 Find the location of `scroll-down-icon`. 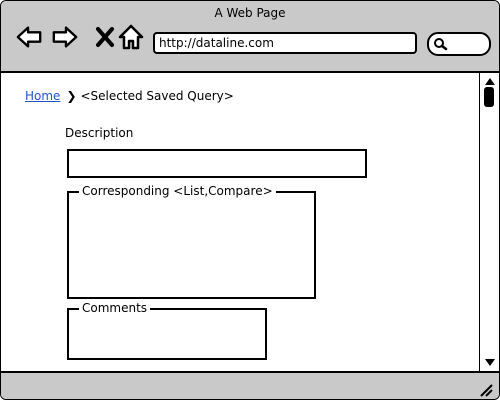

scroll-down-icon is located at coordinates (490, 363).